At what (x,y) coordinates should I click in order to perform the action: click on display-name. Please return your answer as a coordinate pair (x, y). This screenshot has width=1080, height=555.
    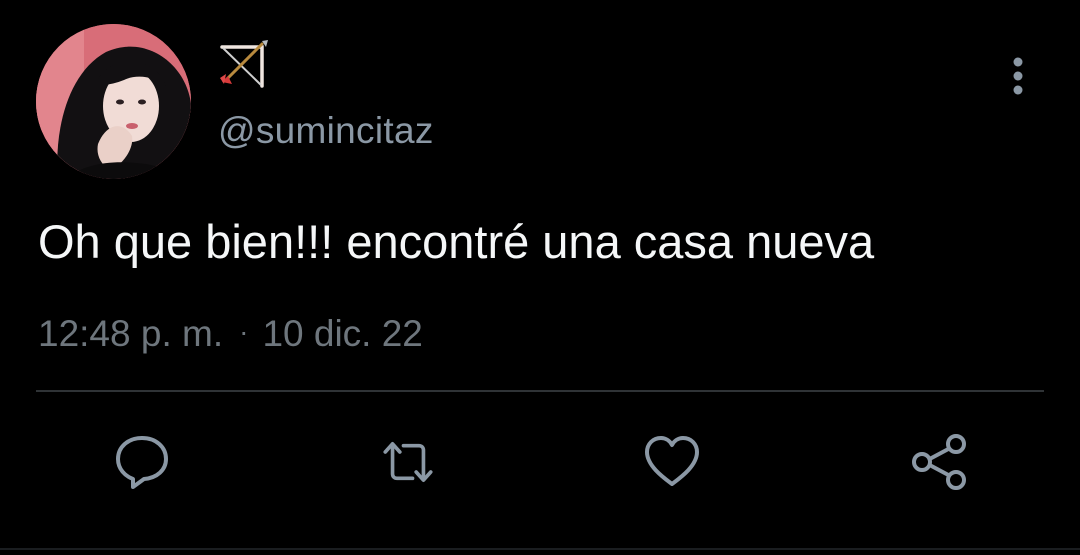
    Looking at the image, I should click on (244, 63).